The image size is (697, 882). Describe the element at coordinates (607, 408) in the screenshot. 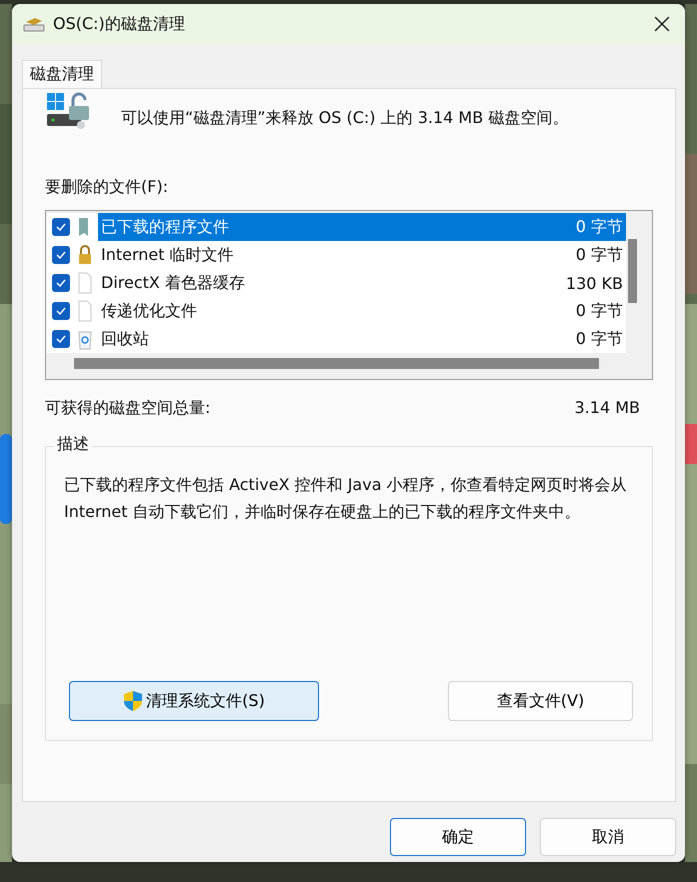

I see `total-value: 3.14 MB` at that location.